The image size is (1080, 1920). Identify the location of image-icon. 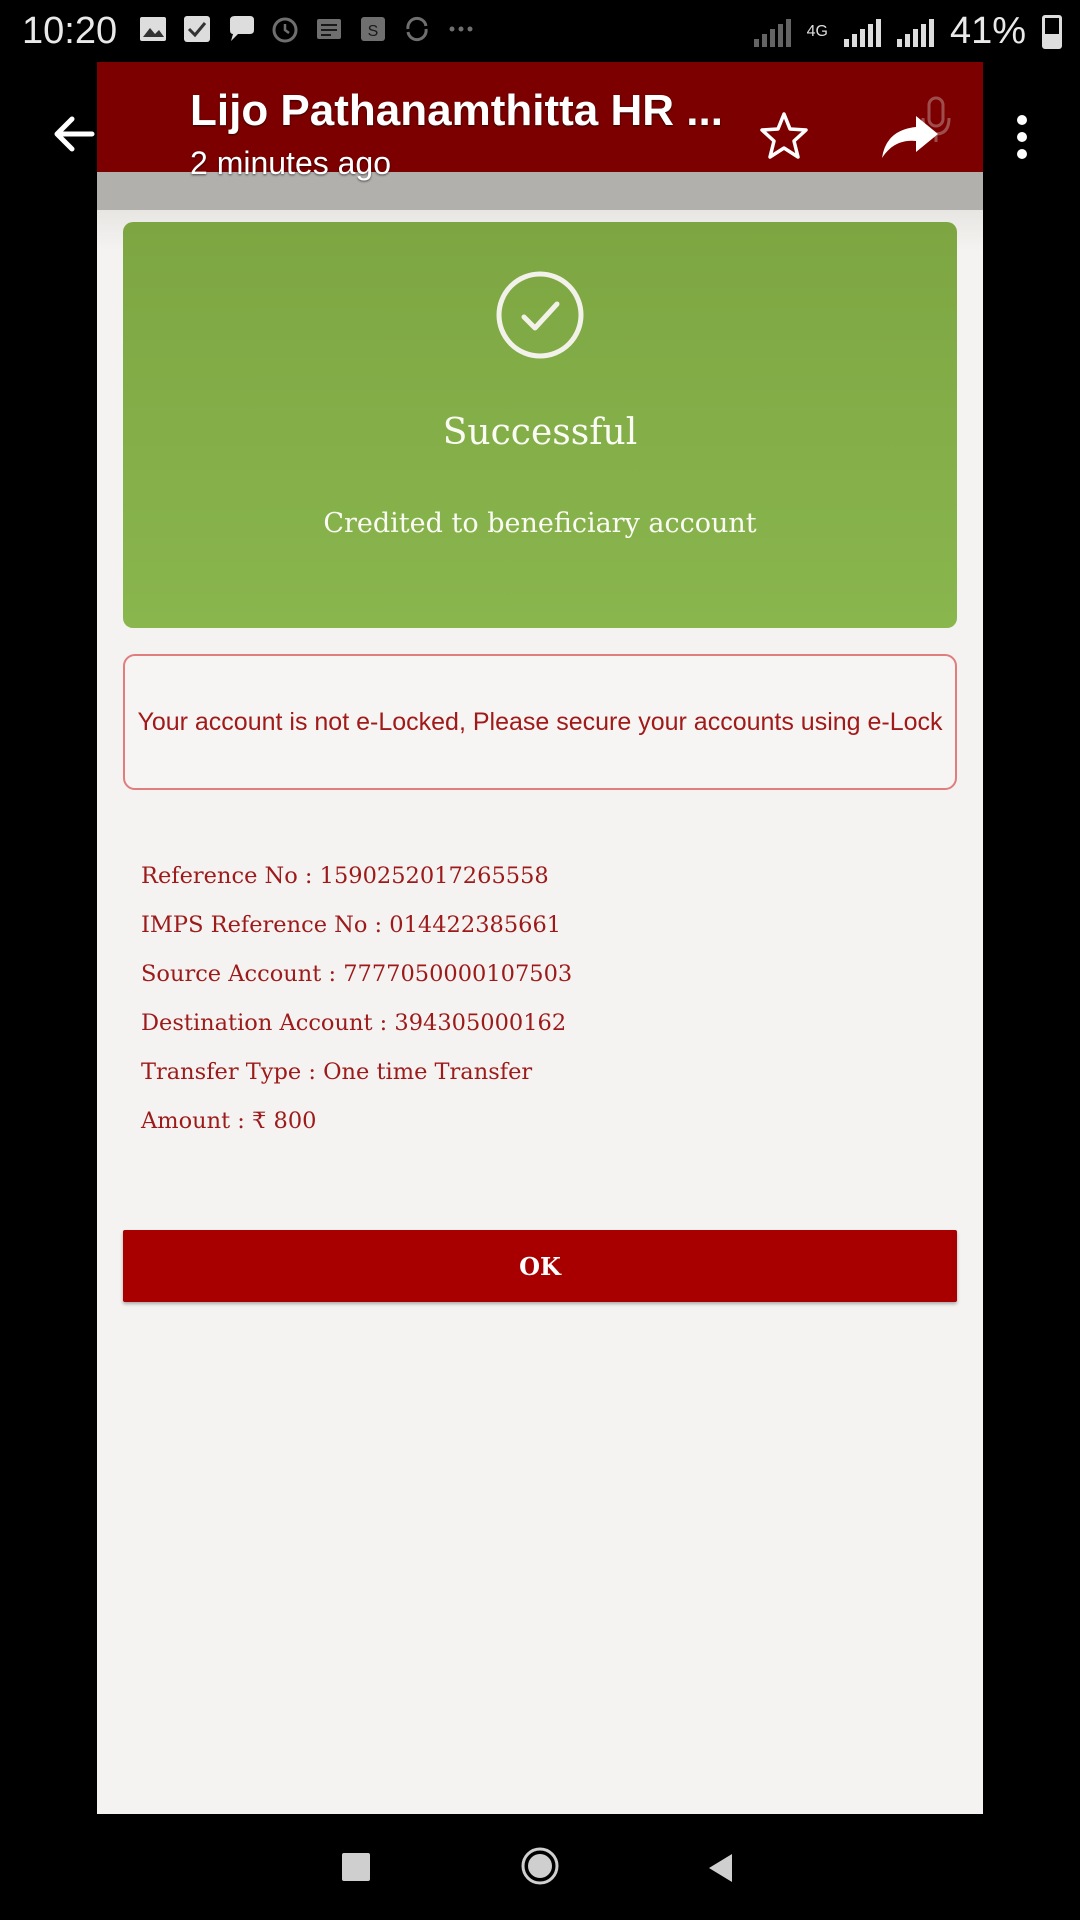
(153, 29).